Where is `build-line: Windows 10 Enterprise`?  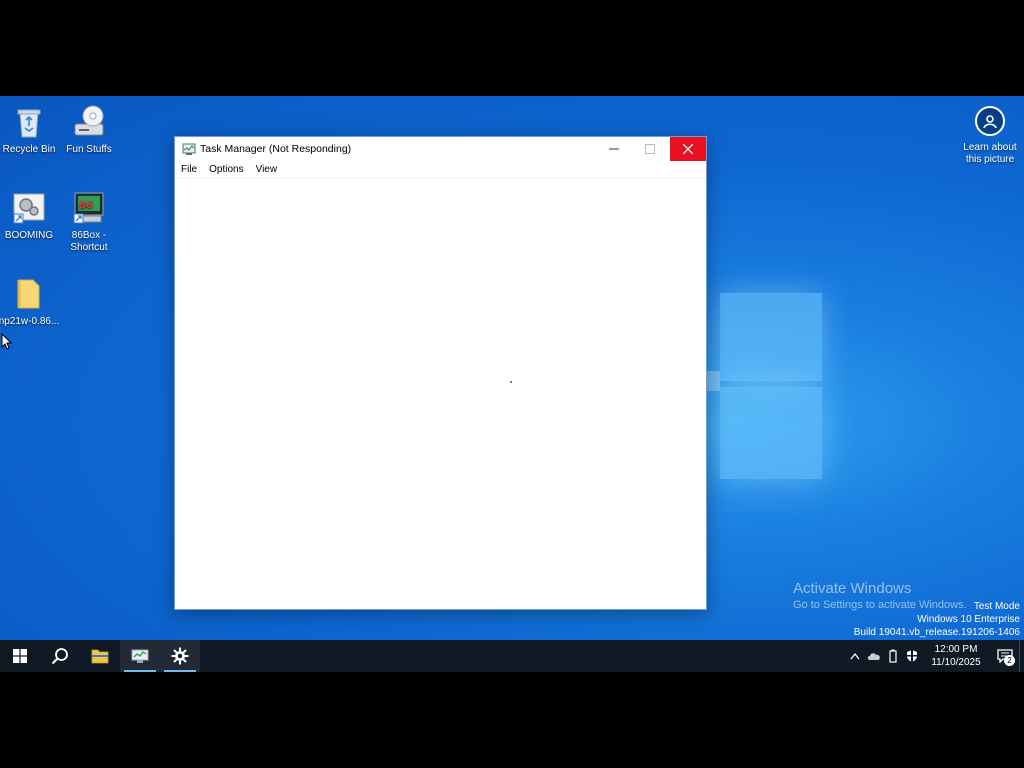
build-line: Windows 10 Enterprise is located at coordinates (968, 619).